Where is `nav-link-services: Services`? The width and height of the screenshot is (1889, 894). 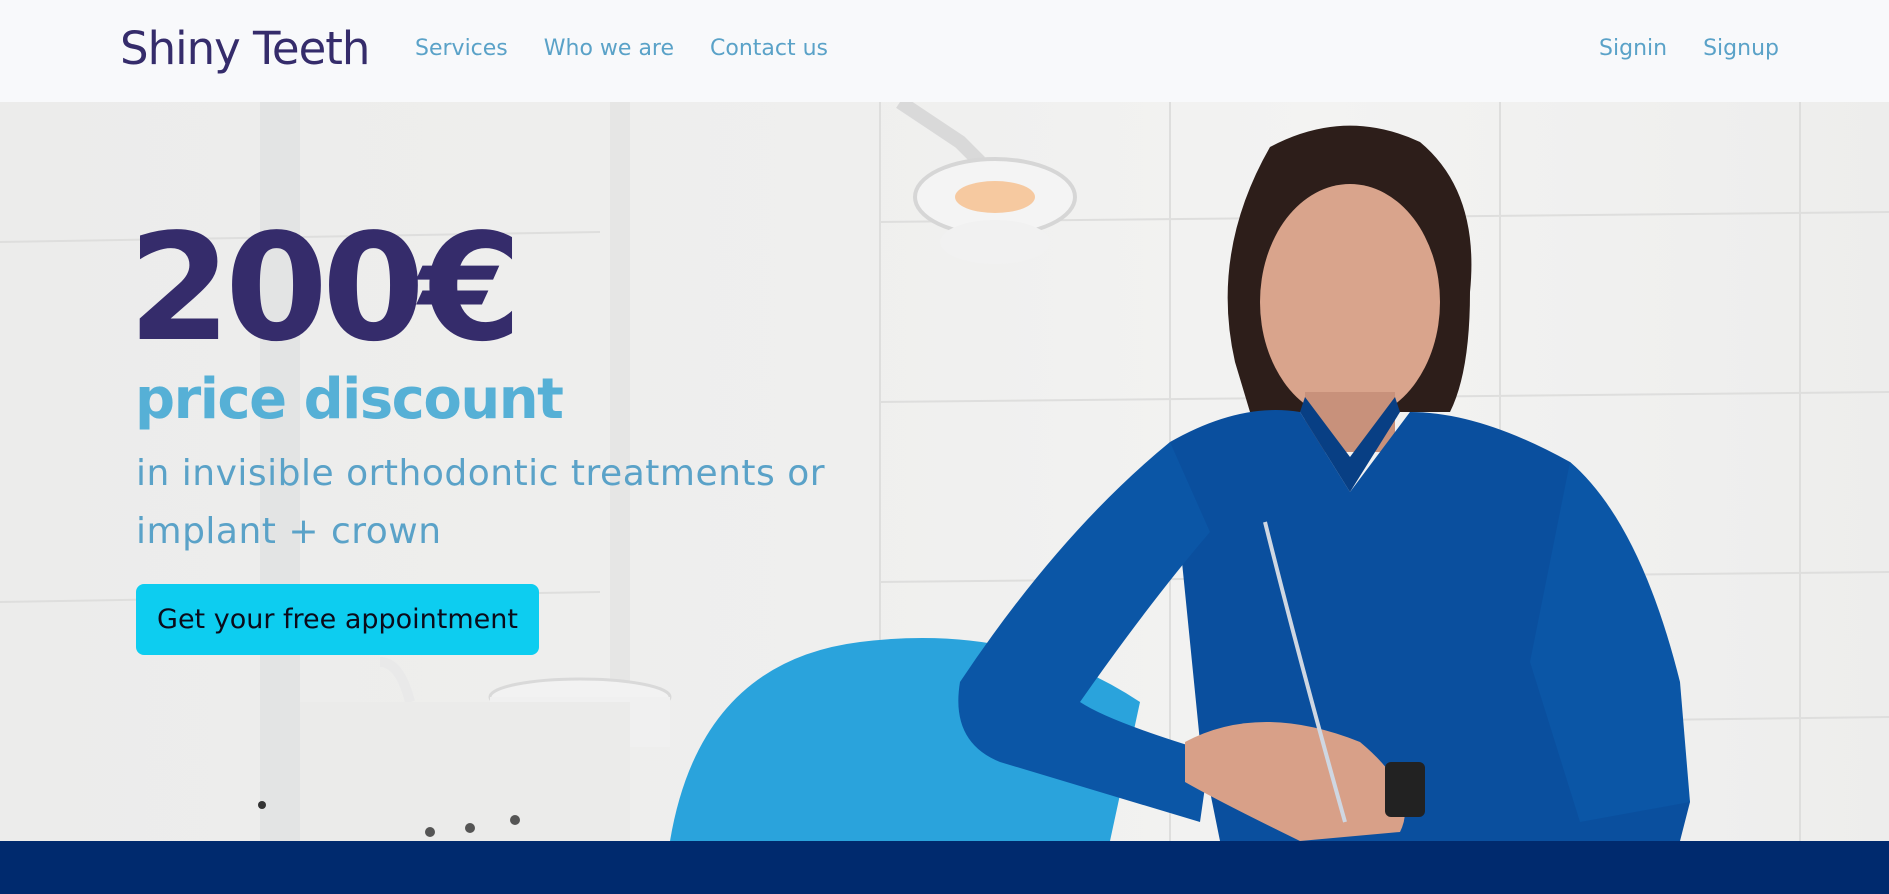
nav-link-services: Services is located at coordinates (461, 48).